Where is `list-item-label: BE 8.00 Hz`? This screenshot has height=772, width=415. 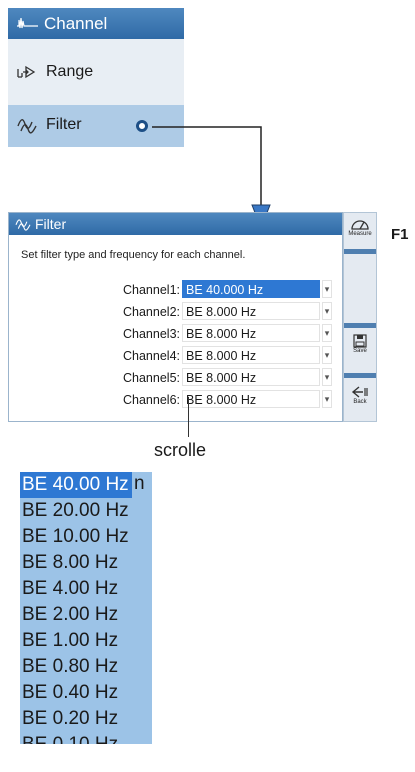
list-item-label: BE 8.00 Hz is located at coordinates (70, 562).